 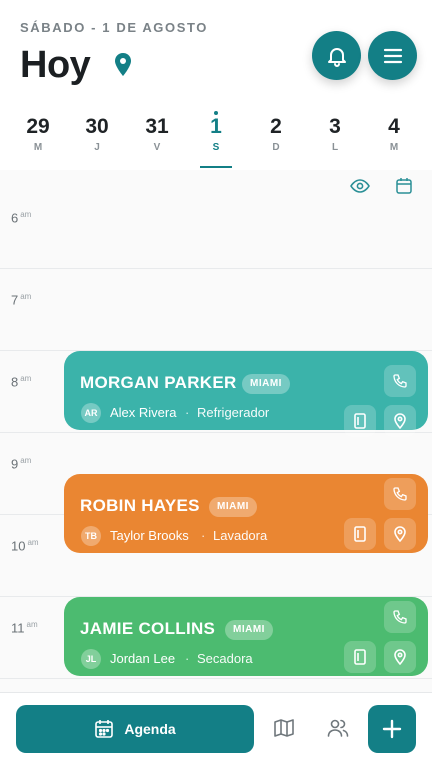 What do you see at coordinates (148, 628) in the screenshot?
I see `customer-name: JAMIE COLLINS` at bounding box center [148, 628].